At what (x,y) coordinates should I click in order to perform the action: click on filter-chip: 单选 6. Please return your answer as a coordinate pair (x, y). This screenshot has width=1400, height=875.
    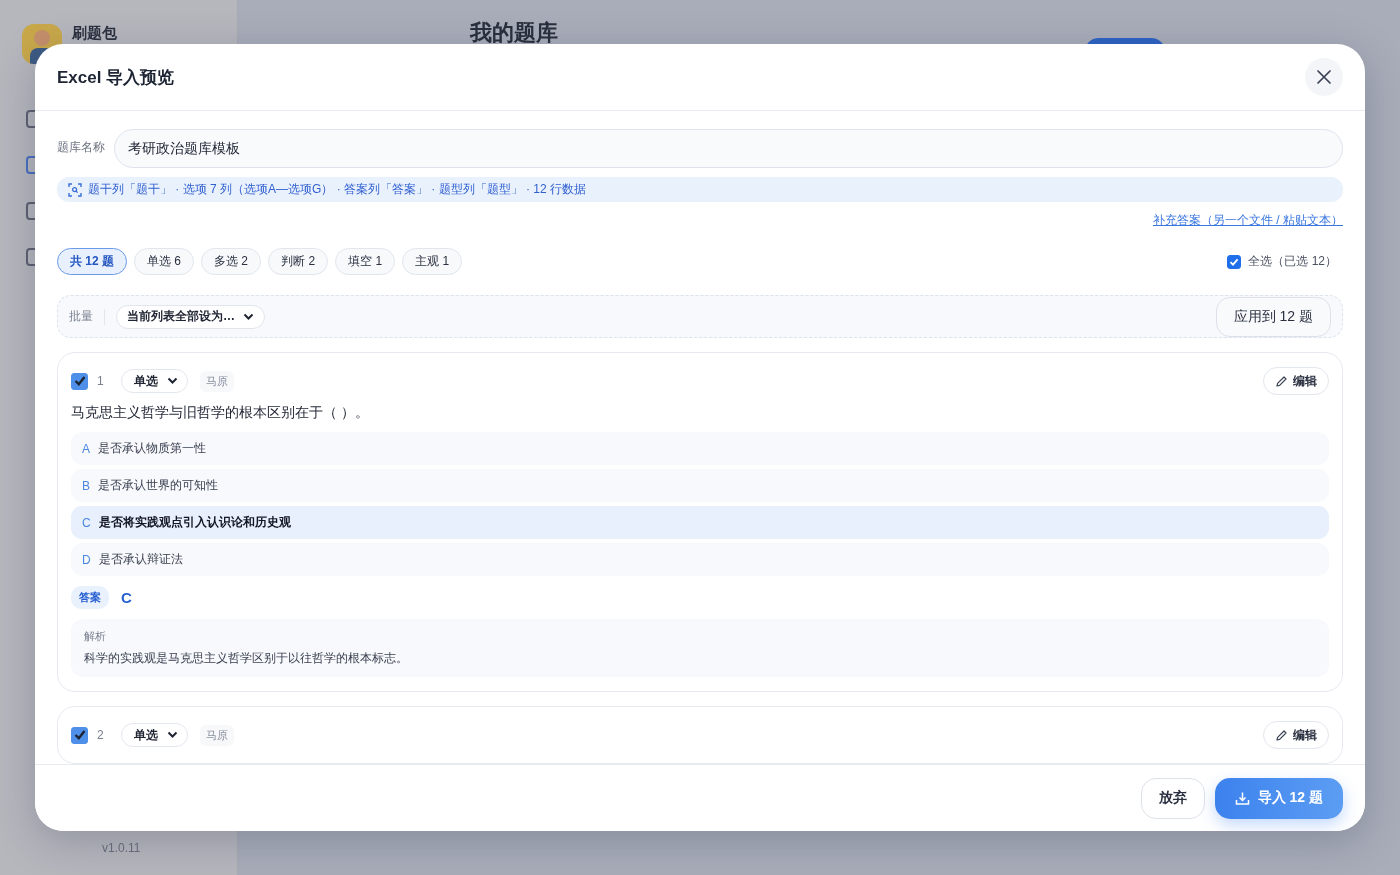
    Looking at the image, I should click on (164, 262).